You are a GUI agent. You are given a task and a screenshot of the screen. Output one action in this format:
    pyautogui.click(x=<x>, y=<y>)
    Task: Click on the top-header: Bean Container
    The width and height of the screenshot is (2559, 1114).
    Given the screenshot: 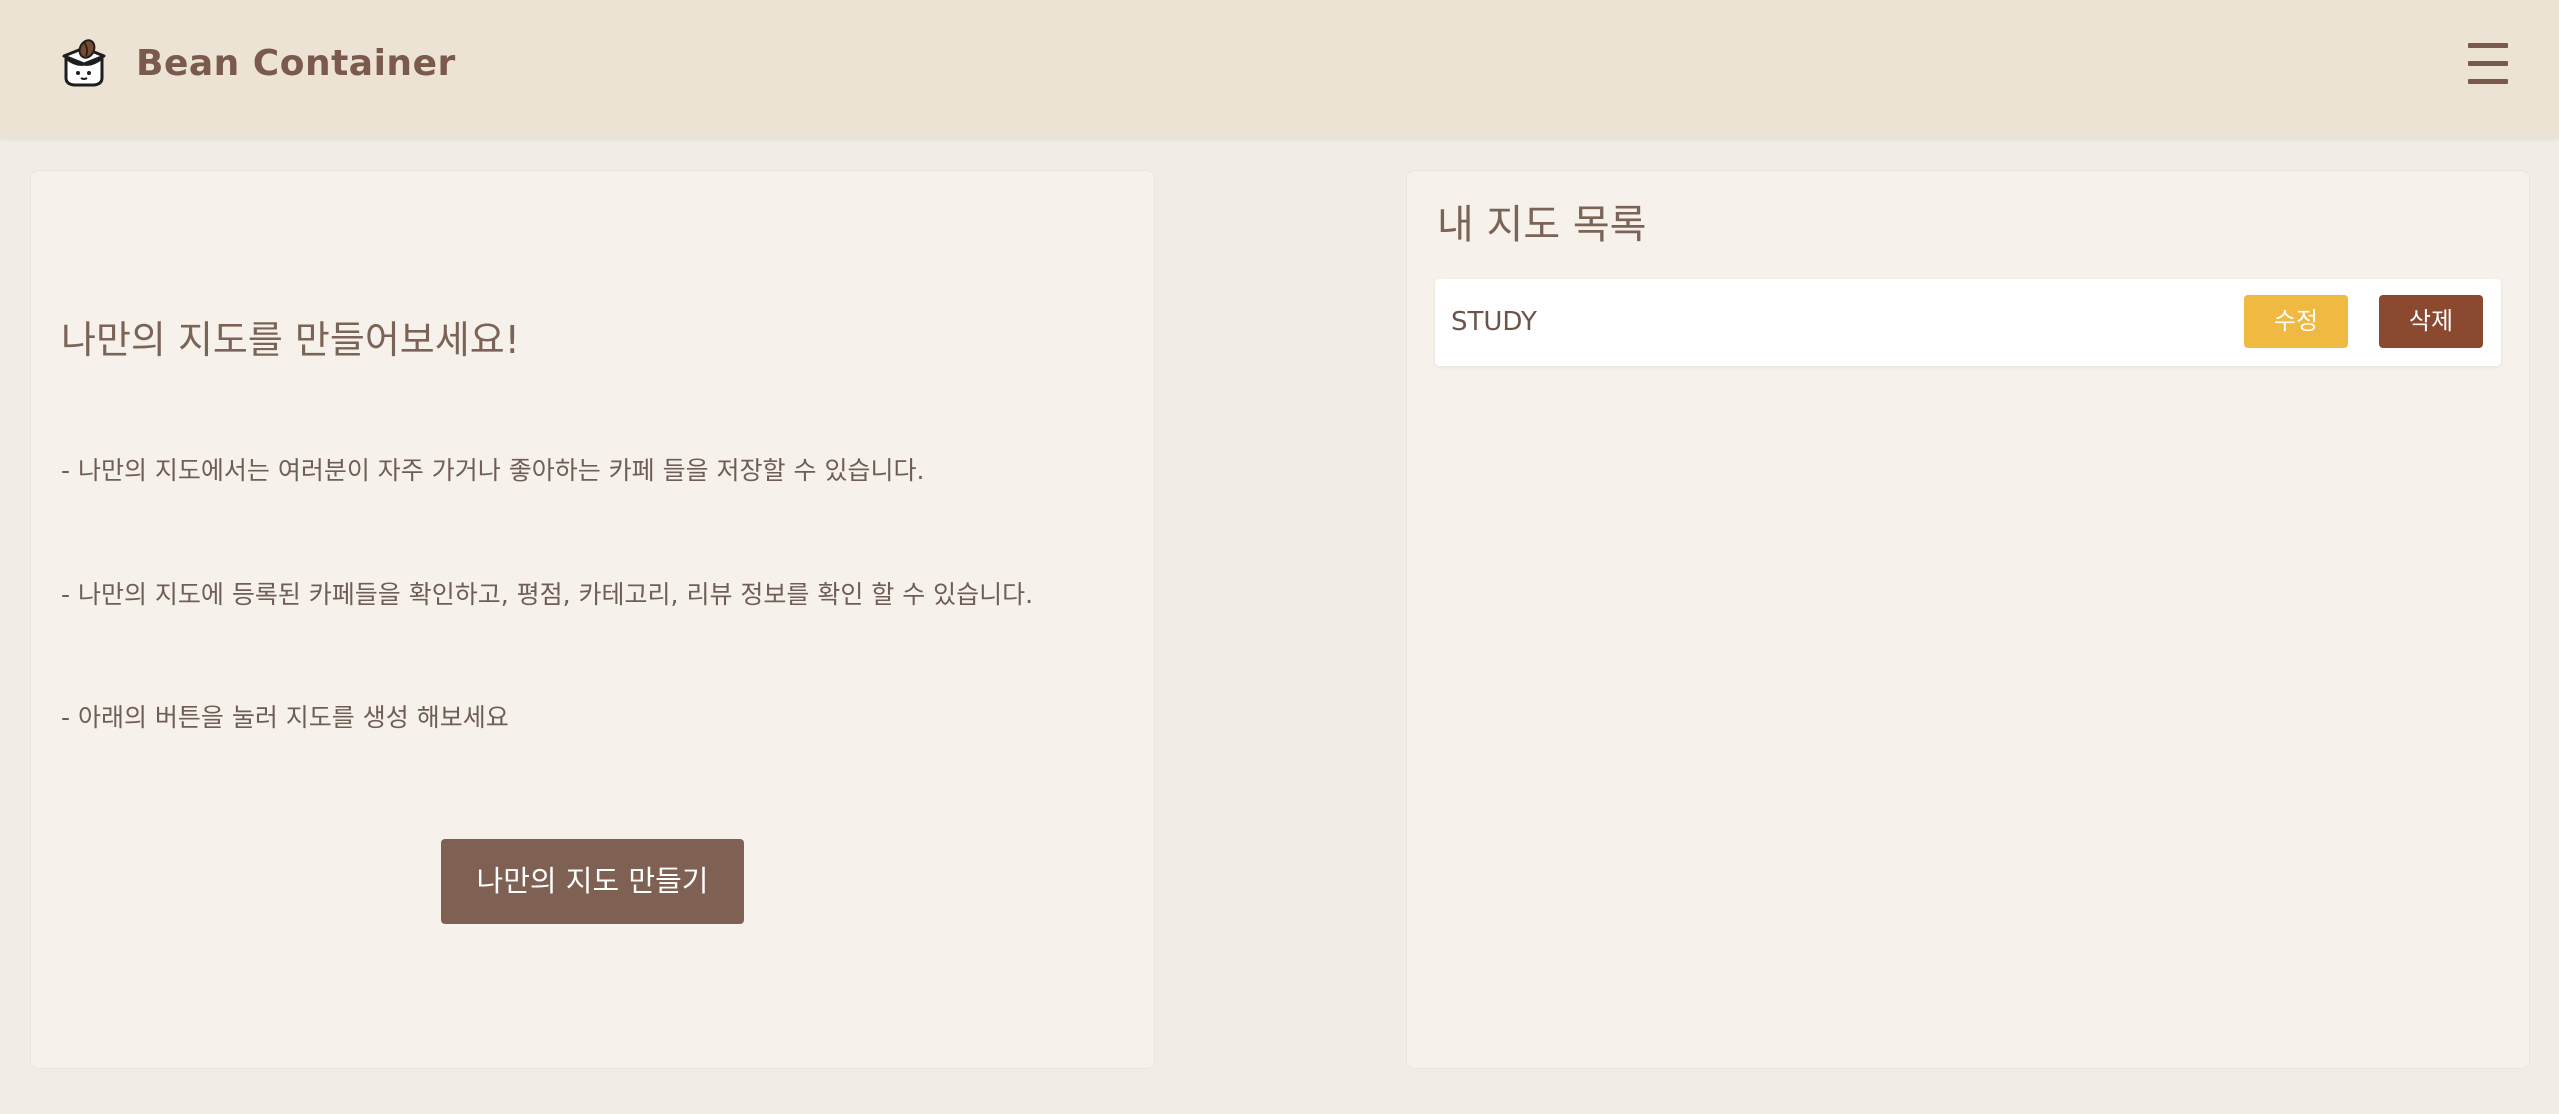 What is the action you would take?
    pyautogui.click(x=1279, y=69)
    